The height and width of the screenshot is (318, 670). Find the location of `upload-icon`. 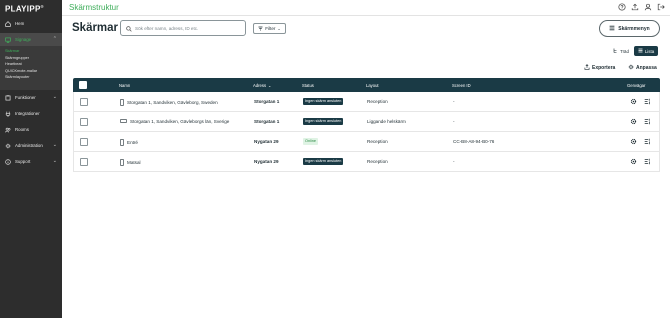

upload-icon is located at coordinates (635, 7).